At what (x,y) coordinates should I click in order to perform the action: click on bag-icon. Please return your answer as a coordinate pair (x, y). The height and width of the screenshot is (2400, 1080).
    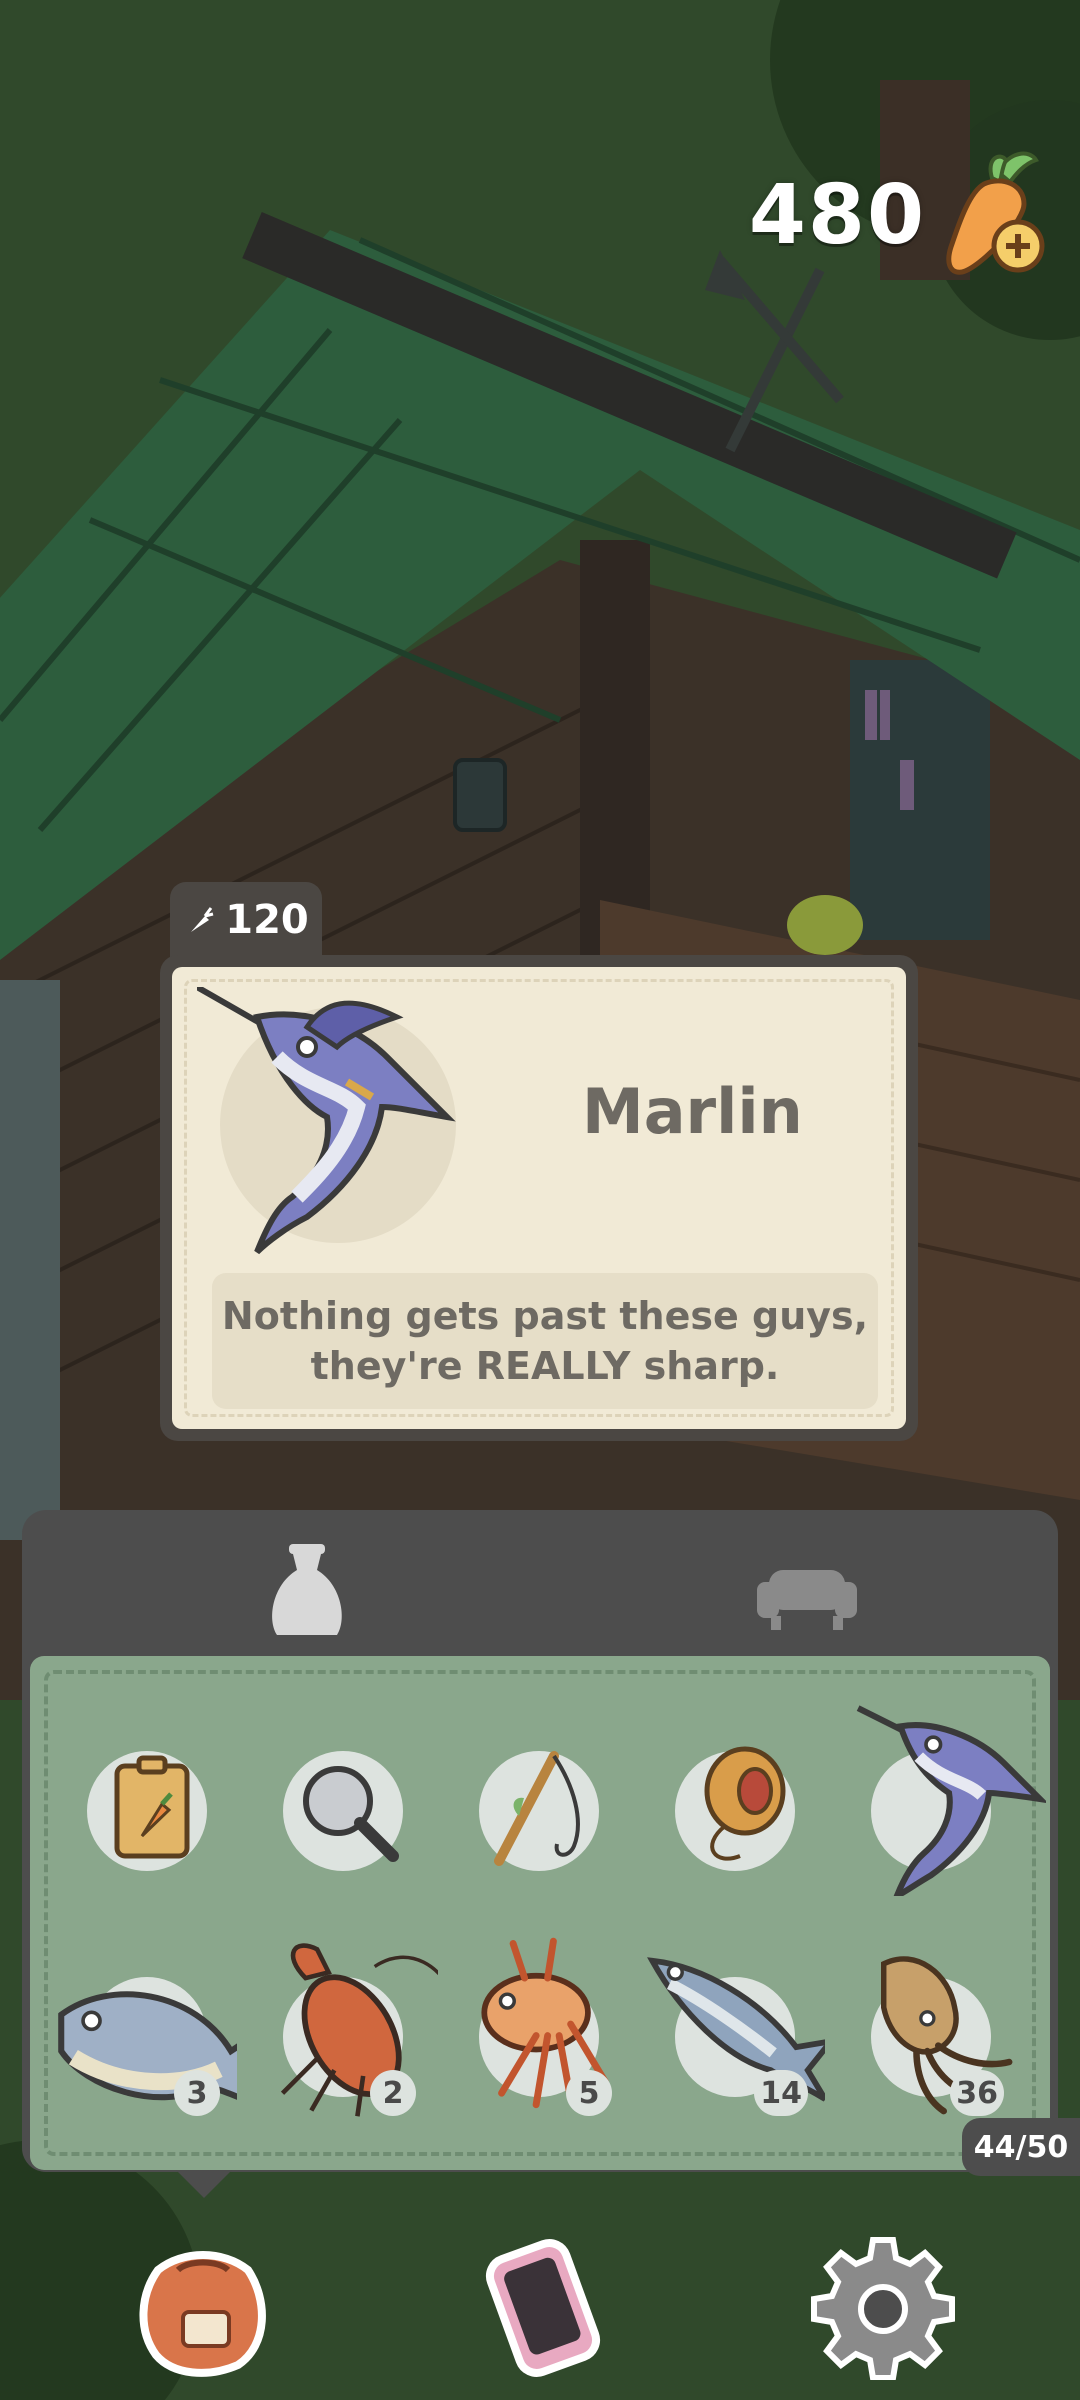
    Looking at the image, I should click on (307, 1590).